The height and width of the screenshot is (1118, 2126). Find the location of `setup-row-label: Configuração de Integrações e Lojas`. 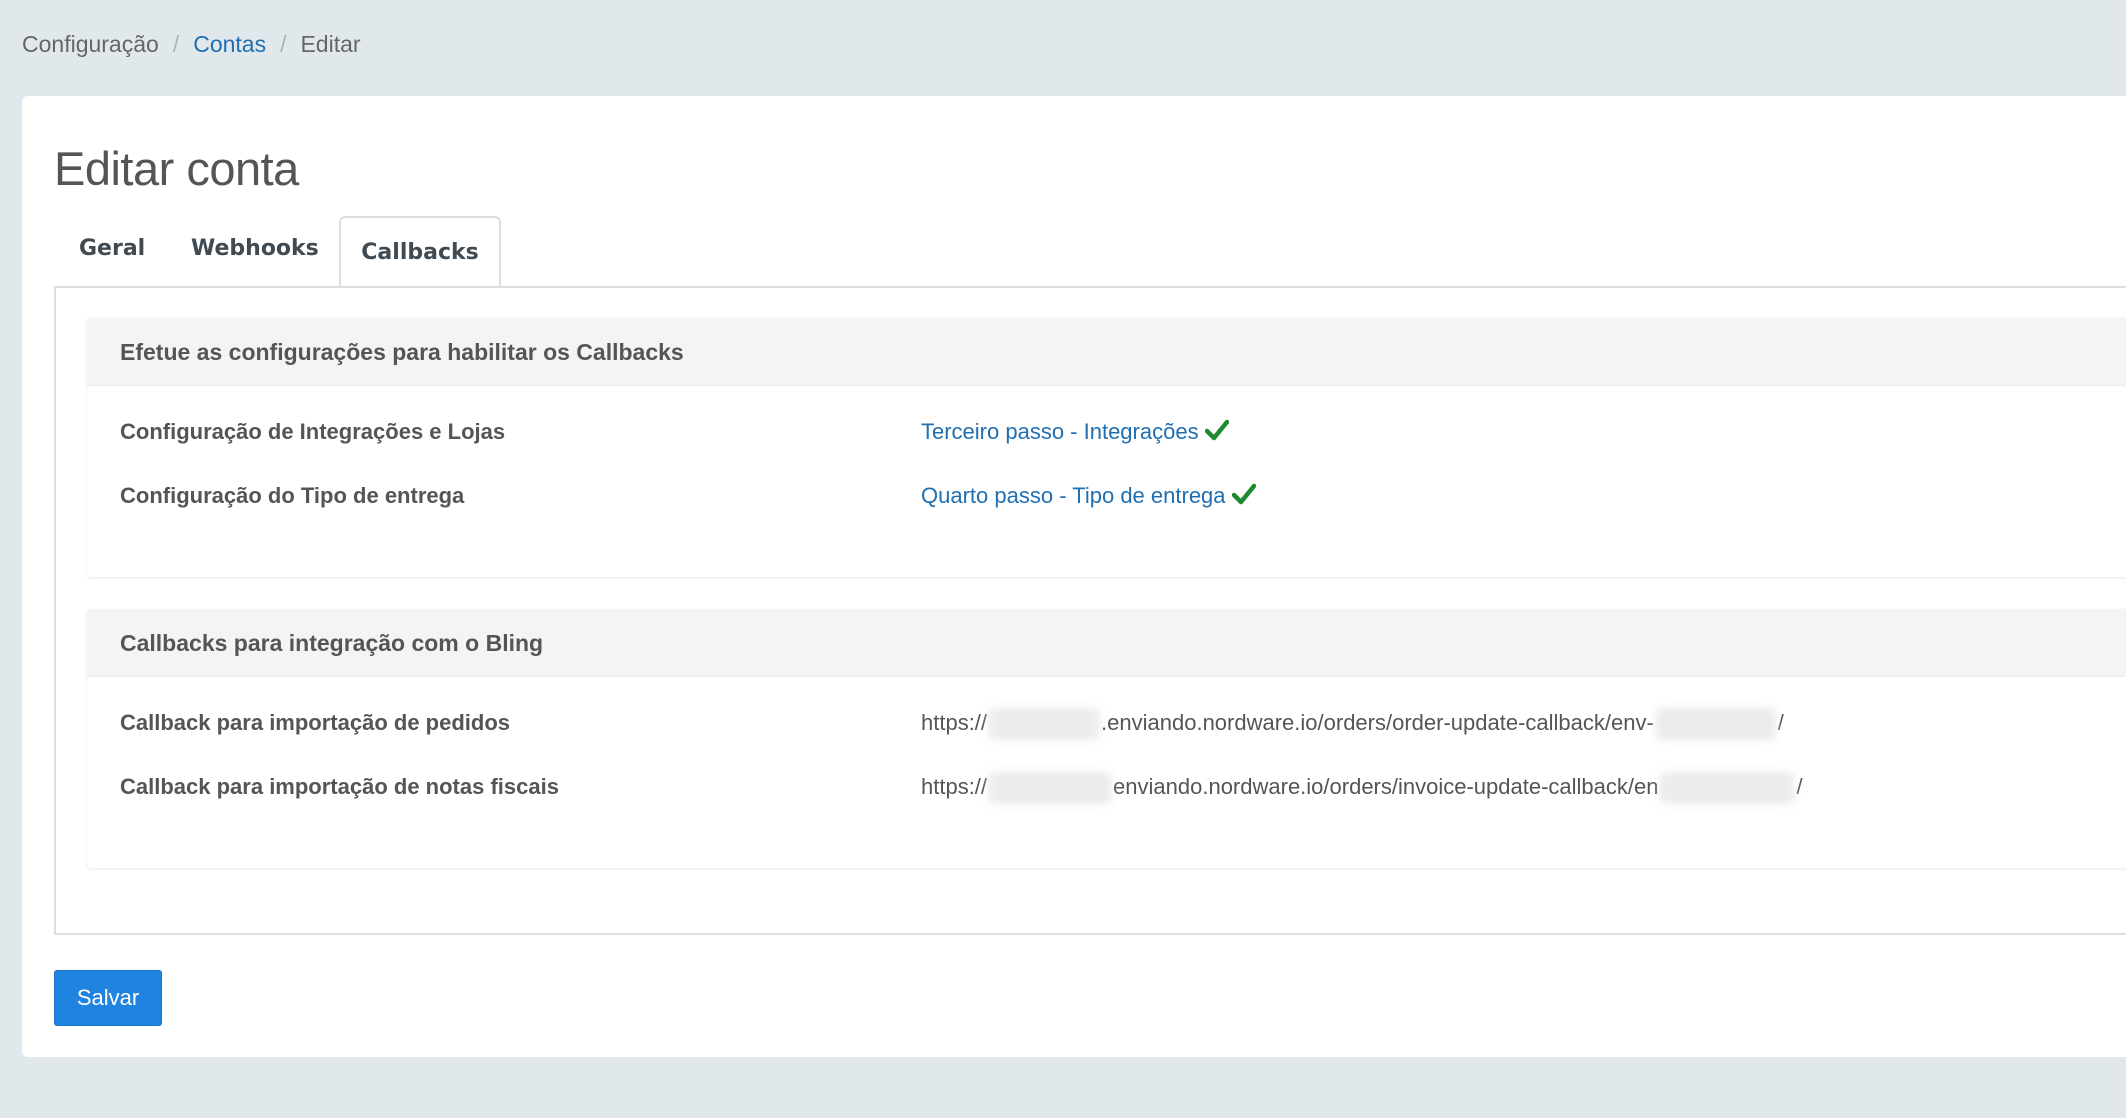

setup-row-label: Configuração de Integrações e Lojas is located at coordinates (313, 431).